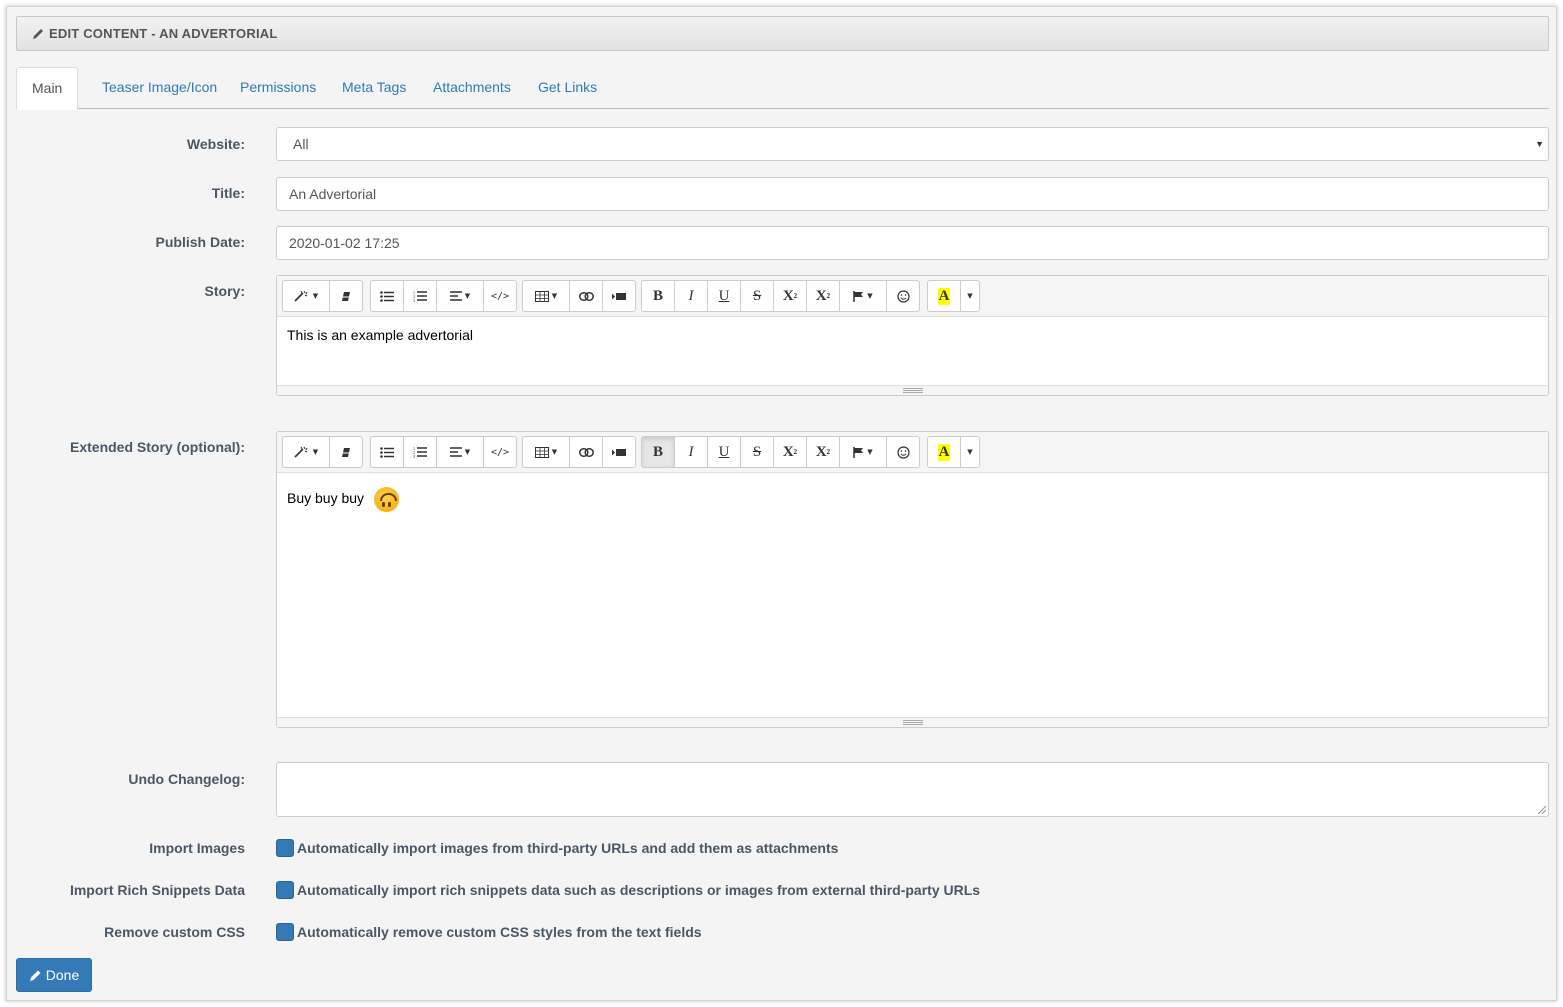 Image resolution: width=1563 pixels, height=1007 pixels. Describe the element at coordinates (174, 932) in the screenshot. I see `remove-css-label: Remove custom CSS` at that location.